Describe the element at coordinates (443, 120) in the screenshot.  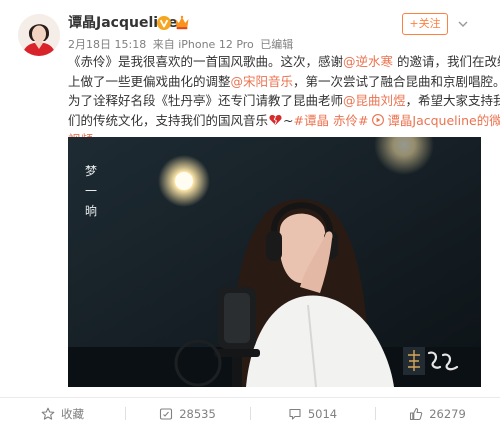
I see `video-link-label: 谭晶Jacqueline的微博` at that location.